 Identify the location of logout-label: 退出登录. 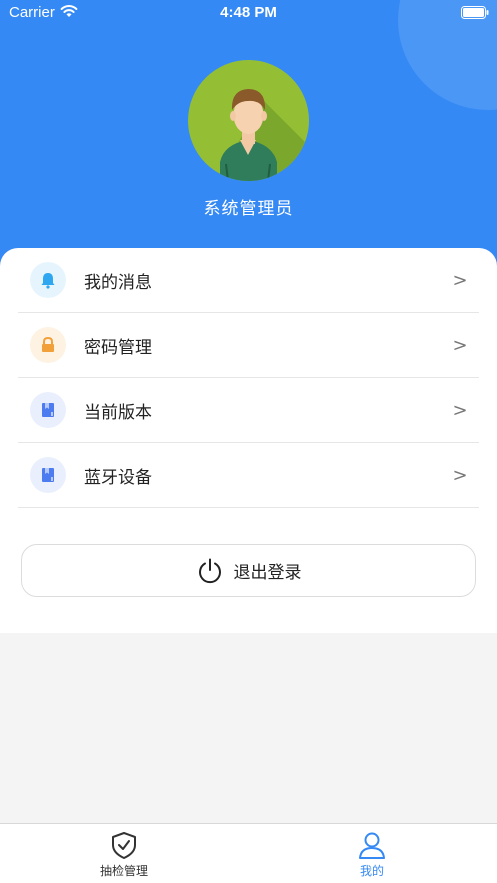
(267, 573).